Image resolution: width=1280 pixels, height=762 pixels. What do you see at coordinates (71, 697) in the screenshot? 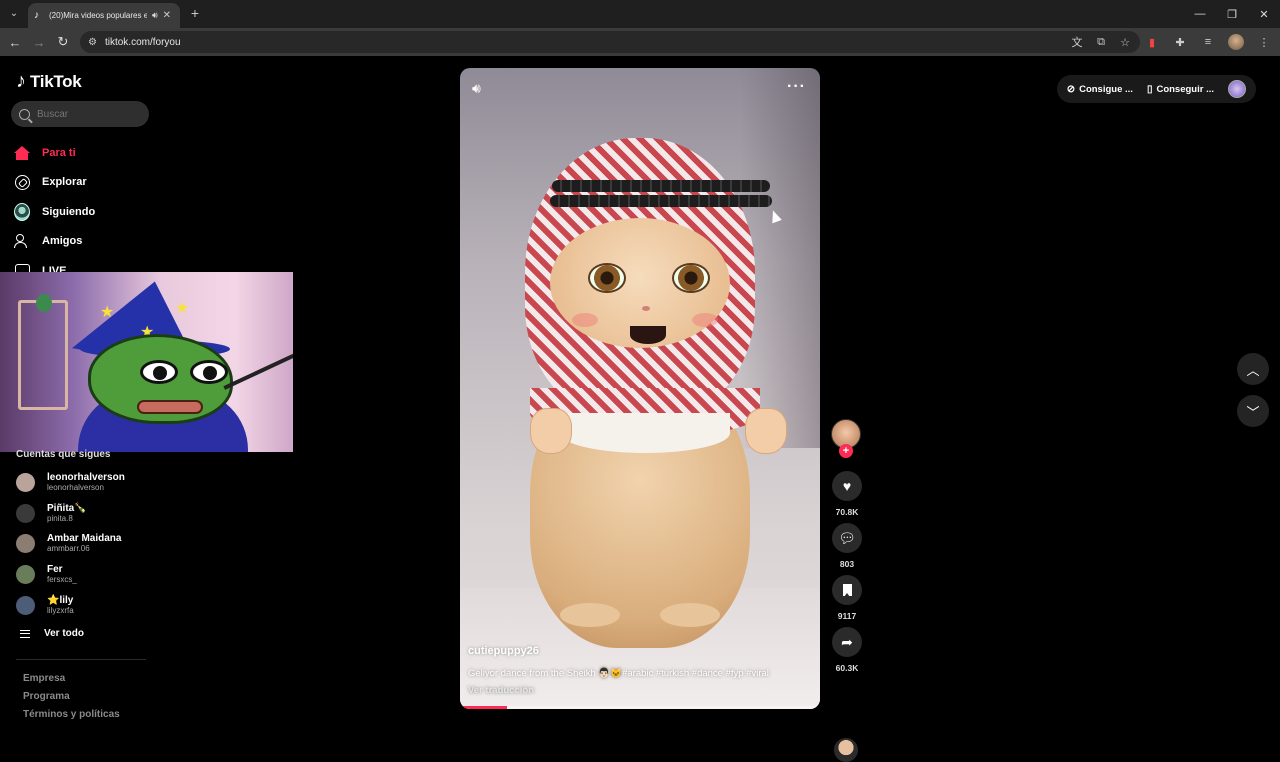
I see `footer-link-programa: Programa` at bounding box center [71, 697].